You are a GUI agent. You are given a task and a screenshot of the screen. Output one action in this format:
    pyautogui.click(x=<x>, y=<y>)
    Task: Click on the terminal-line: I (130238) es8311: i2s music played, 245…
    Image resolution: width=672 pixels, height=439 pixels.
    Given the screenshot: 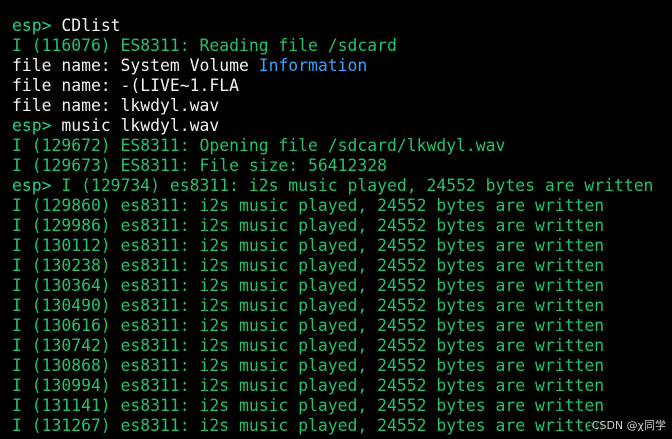 What is the action you would take?
    pyautogui.click(x=332, y=266)
    